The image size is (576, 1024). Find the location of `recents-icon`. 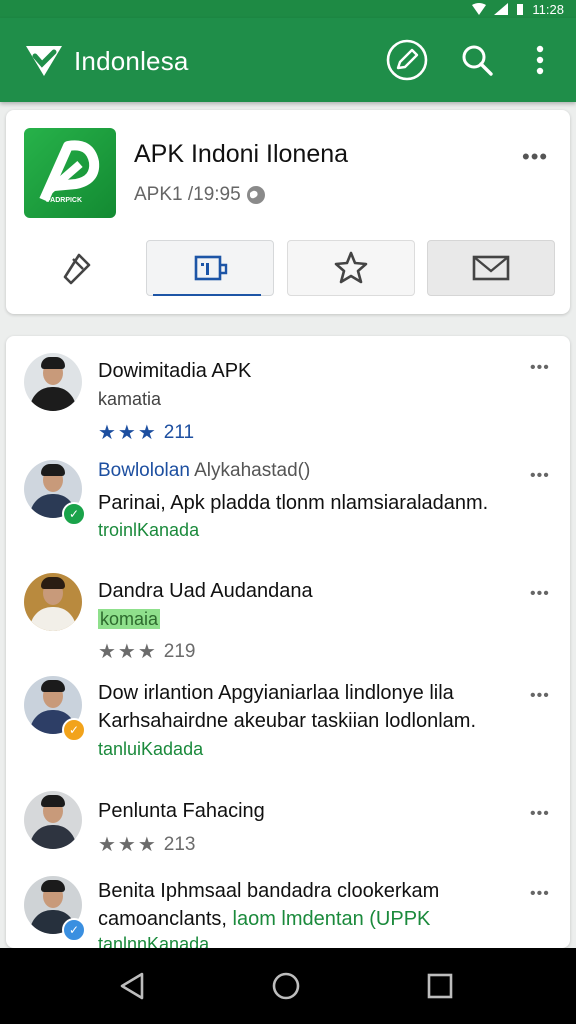

recents-icon is located at coordinates (440, 986).